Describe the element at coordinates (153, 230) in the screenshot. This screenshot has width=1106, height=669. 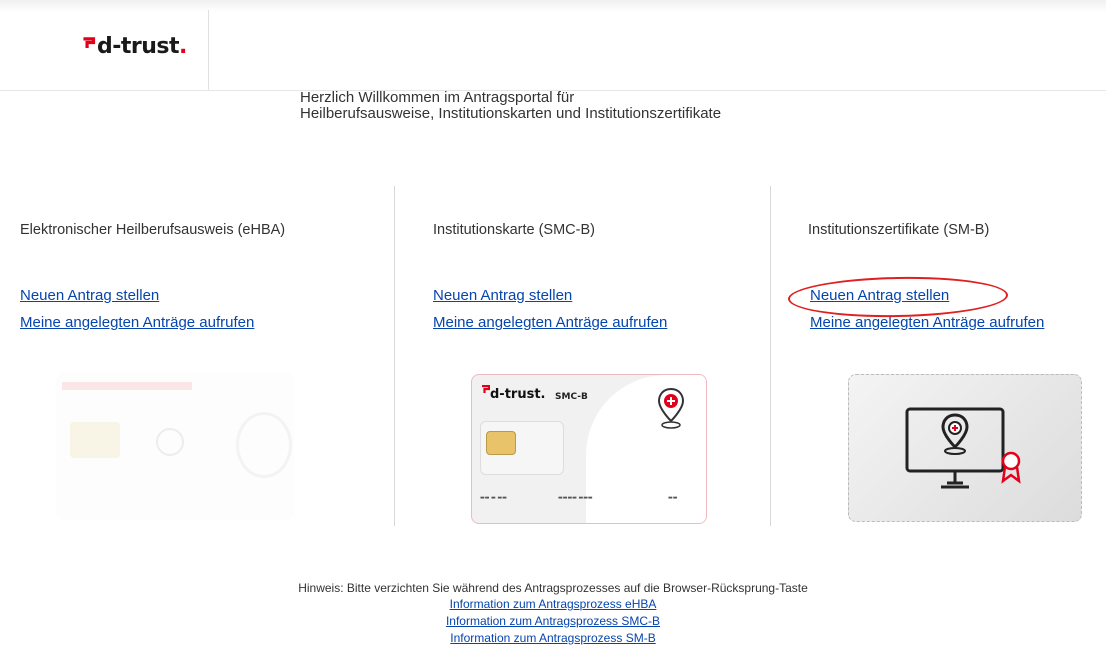
I see `column-title-ehba: Elektronischer Heilberufsausweis (eHBA)` at that location.